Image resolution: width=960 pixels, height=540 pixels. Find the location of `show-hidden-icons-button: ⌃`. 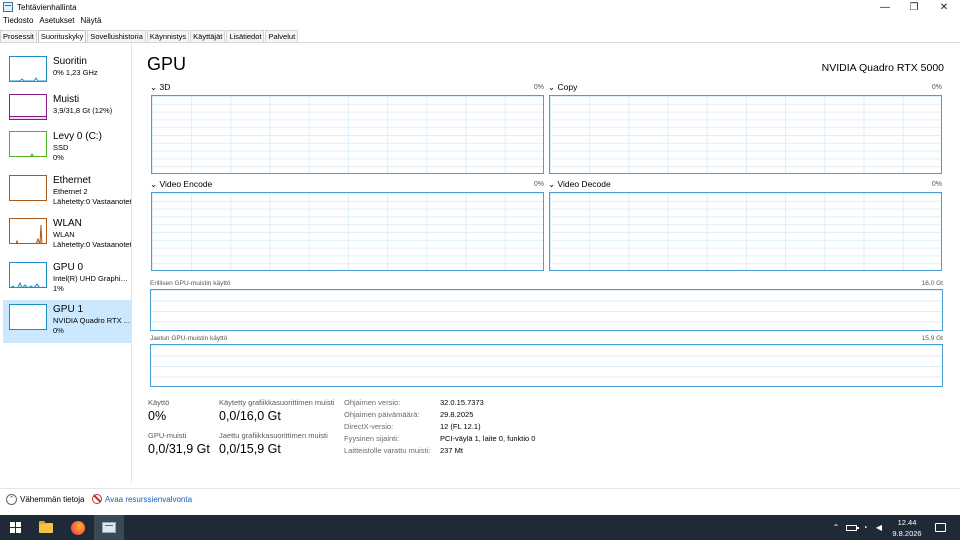

show-hidden-icons-button: ⌃ is located at coordinates (836, 527).